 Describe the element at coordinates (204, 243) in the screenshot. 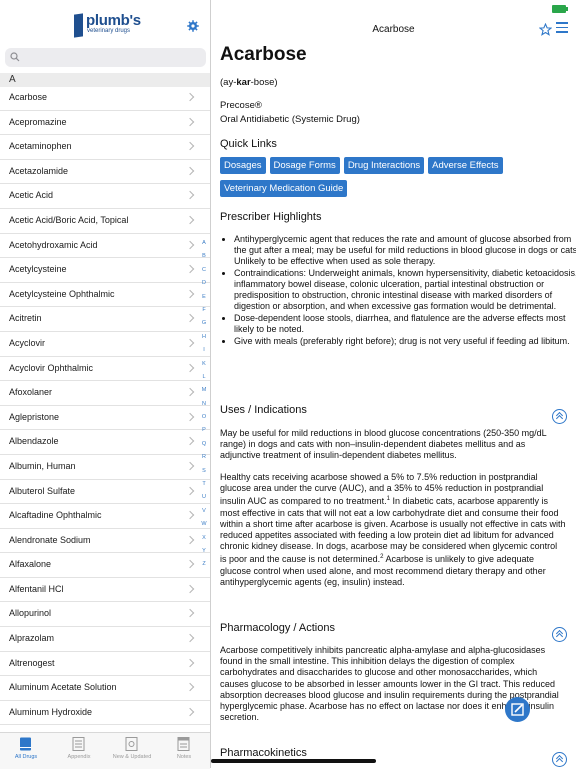

I see `index-letter: A` at that location.